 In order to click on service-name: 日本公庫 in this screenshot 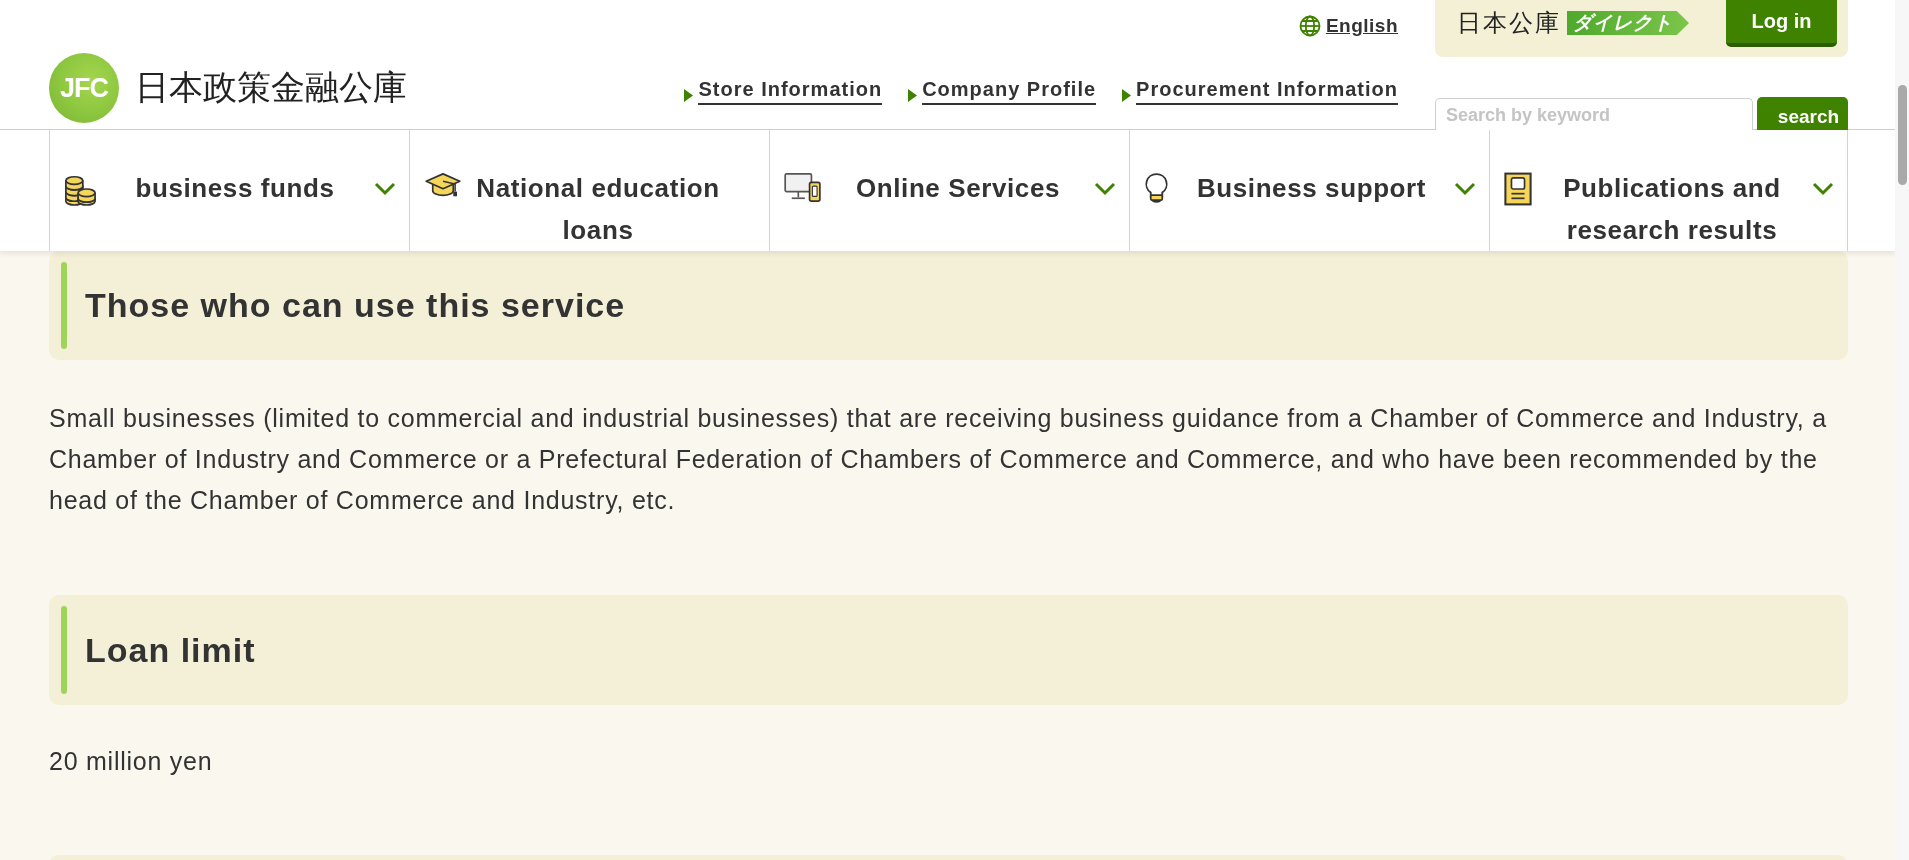, I will do `click(1509, 23)`.